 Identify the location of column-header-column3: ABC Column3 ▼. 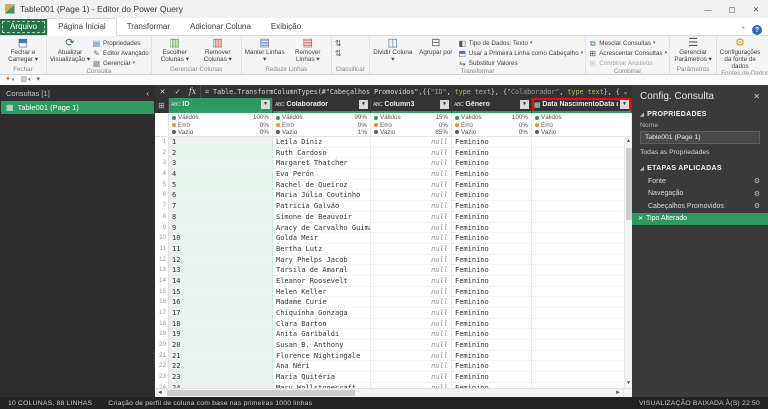
(411, 105).